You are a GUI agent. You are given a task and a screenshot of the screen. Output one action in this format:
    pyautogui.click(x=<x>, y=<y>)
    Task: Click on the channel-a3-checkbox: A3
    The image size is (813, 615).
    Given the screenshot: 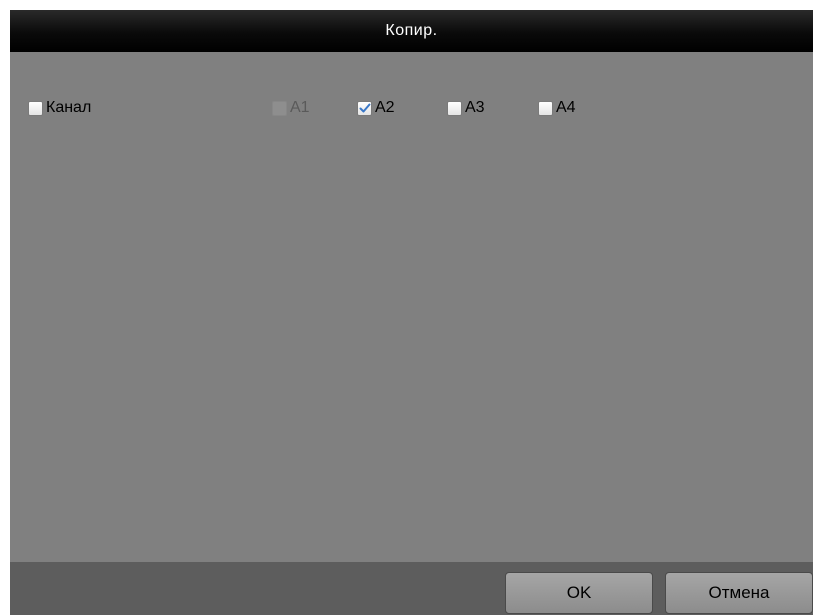 What is the action you would take?
    pyautogui.click(x=466, y=108)
    